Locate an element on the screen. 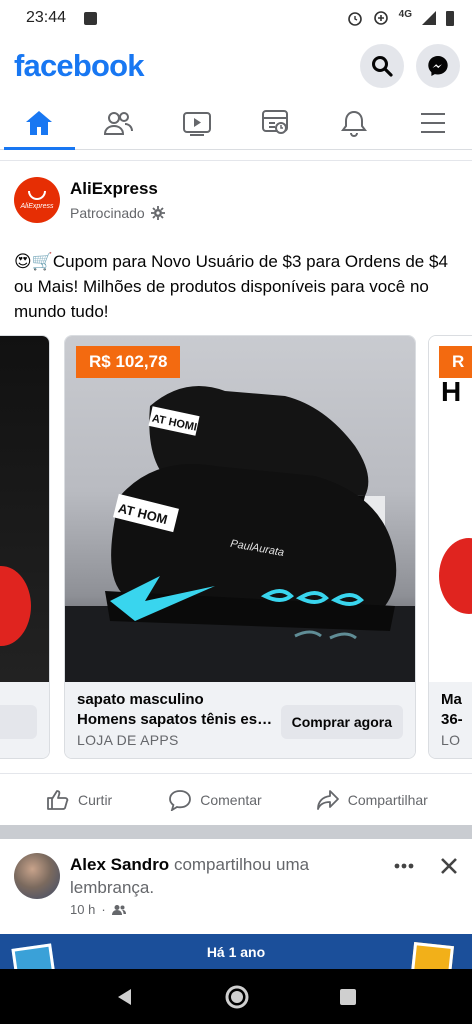 The height and width of the screenshot is (1024, 472). shop-now-button: ra is located at coordinates (18, 722).